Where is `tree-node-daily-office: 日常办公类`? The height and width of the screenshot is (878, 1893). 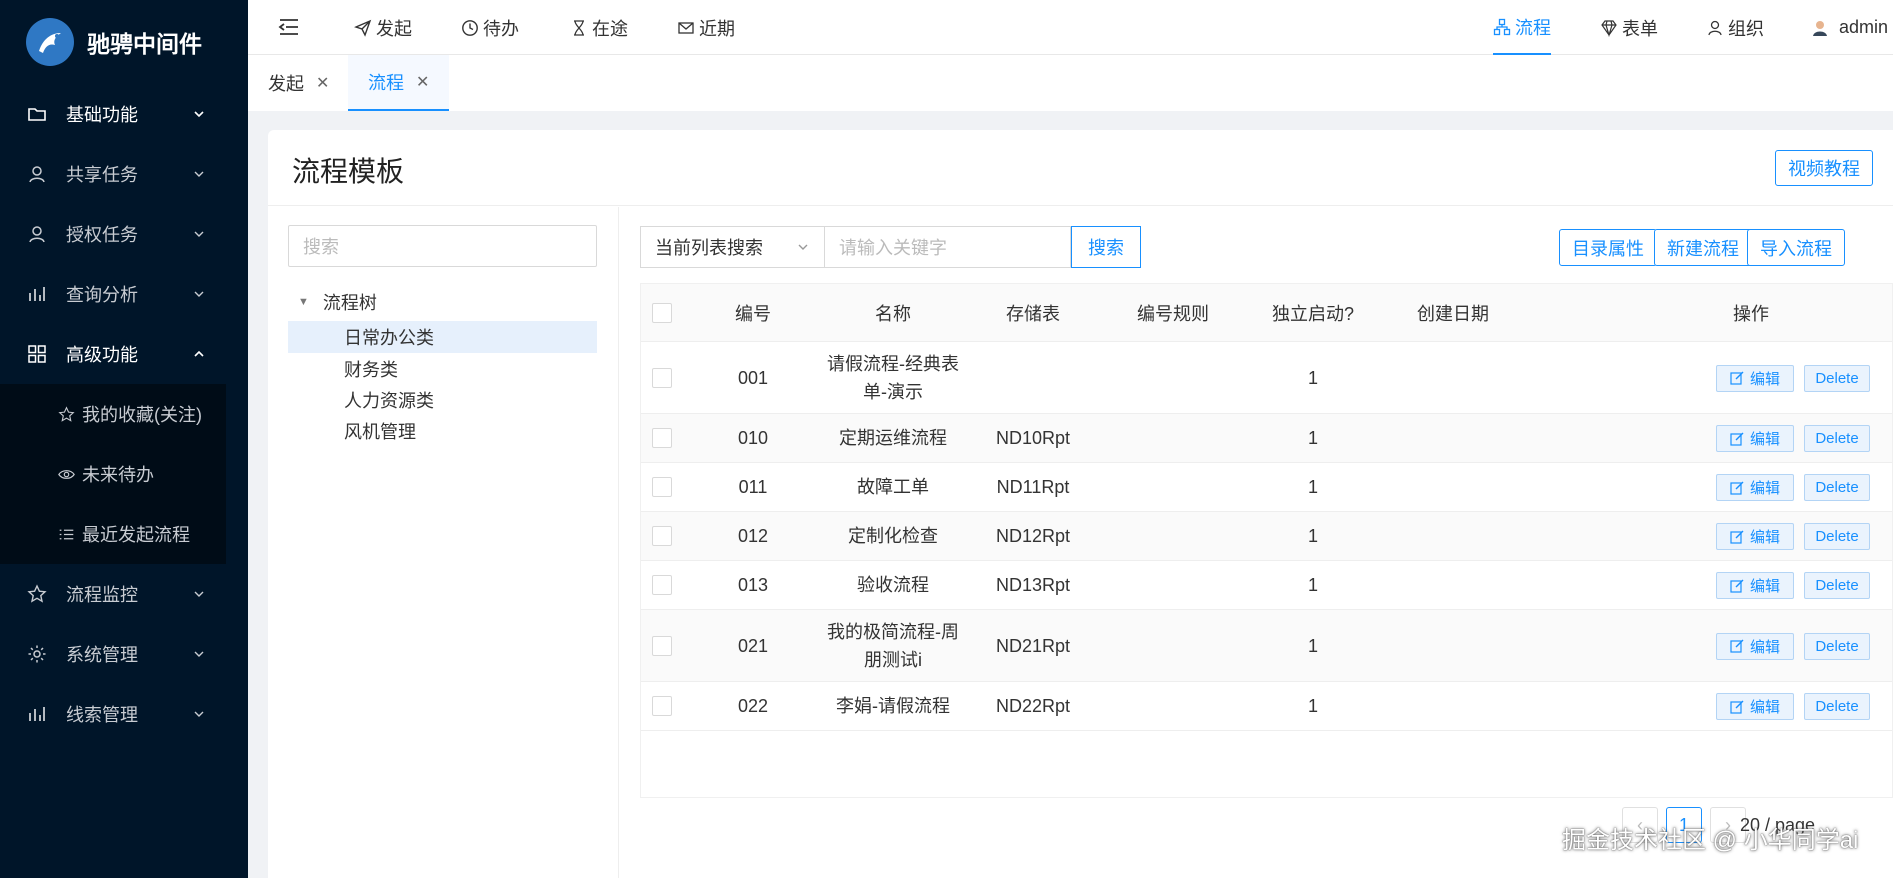
tree-node-daily-office: 日常办公类 is located at coordinates (442, 337).